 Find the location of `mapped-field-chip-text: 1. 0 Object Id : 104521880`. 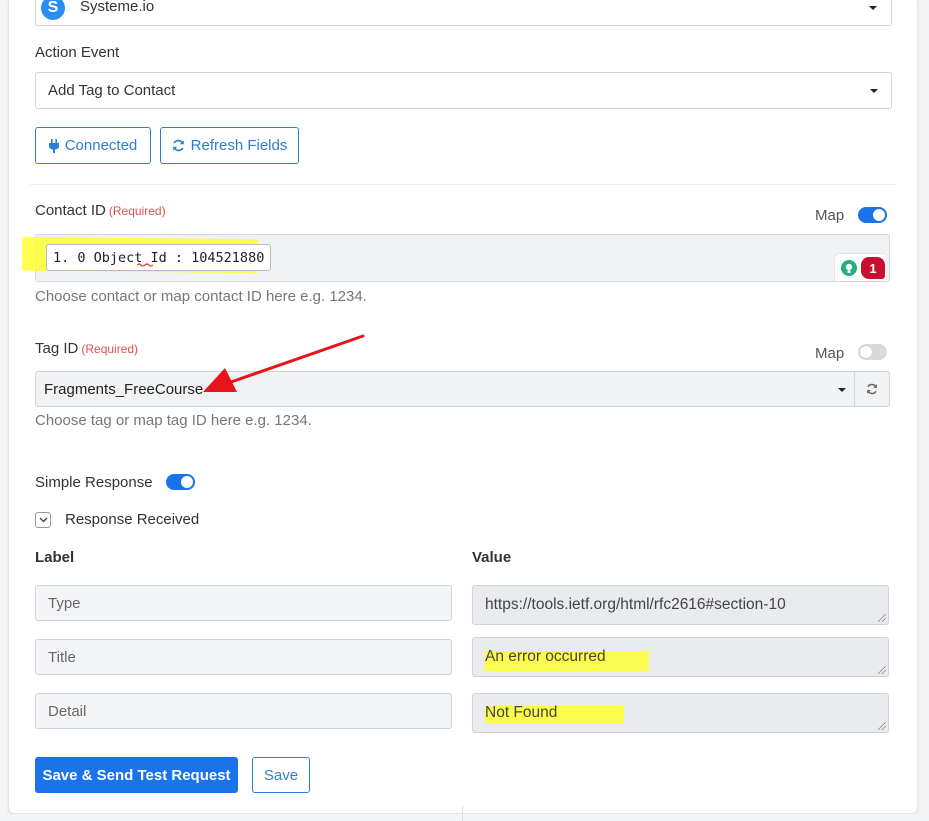

mapped-field-chip-text: 1. 0 Object Id : 104521880 is located at coordinates (159, 257).